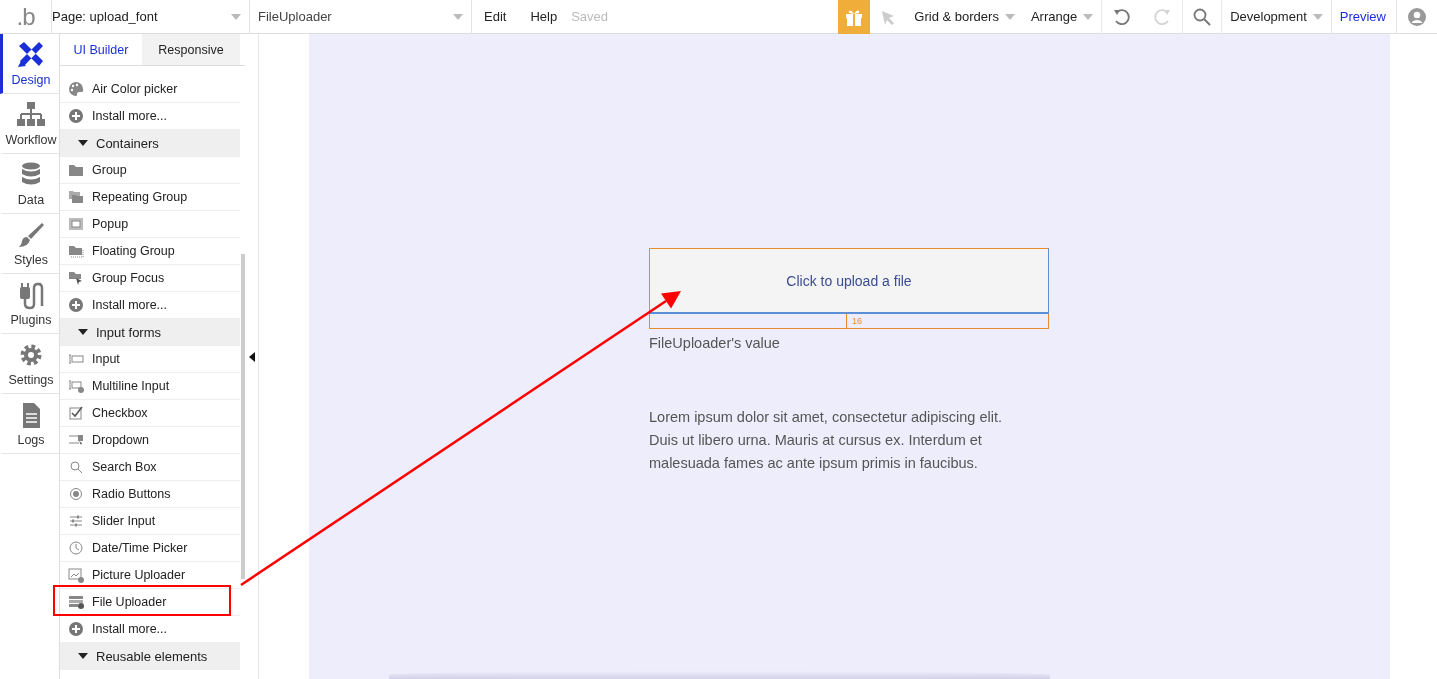  Describe the element at coordinates (29, 364) in the screenshot. I see `nav-item: Settings` at that location.